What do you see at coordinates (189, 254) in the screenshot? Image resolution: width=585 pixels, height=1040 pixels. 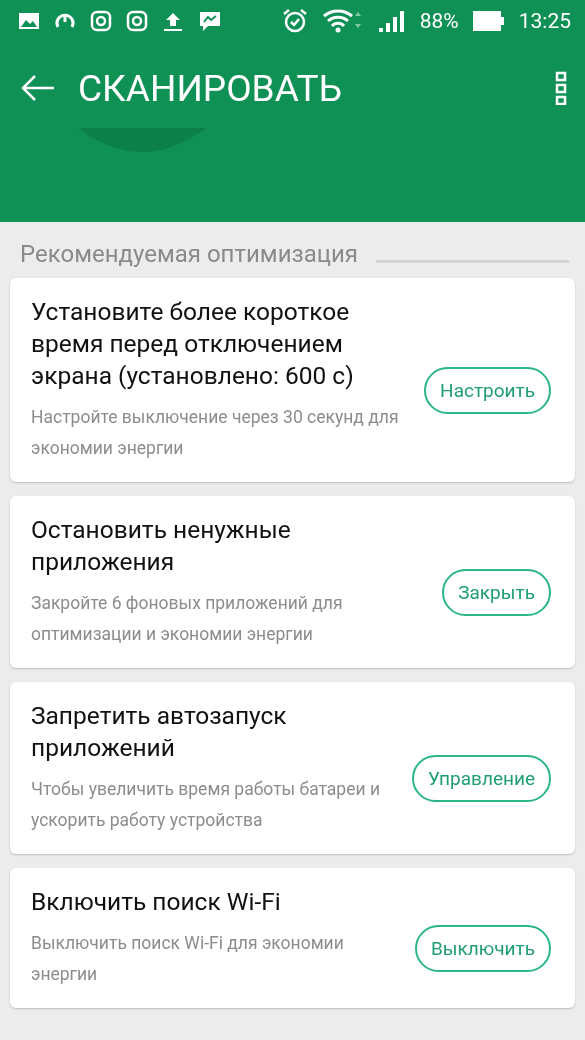 I see `section-title: Рекомендуемая оптимизация` at bounding box center [189, 254].